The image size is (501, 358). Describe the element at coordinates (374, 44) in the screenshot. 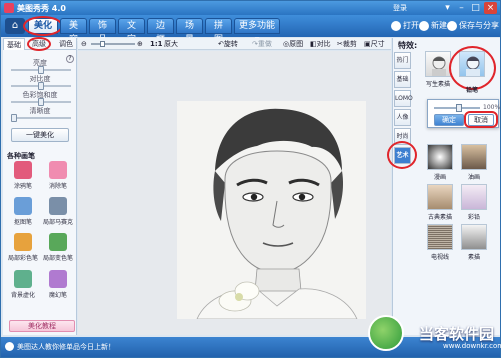

I see `size-button: ▣尺寸` at that location.